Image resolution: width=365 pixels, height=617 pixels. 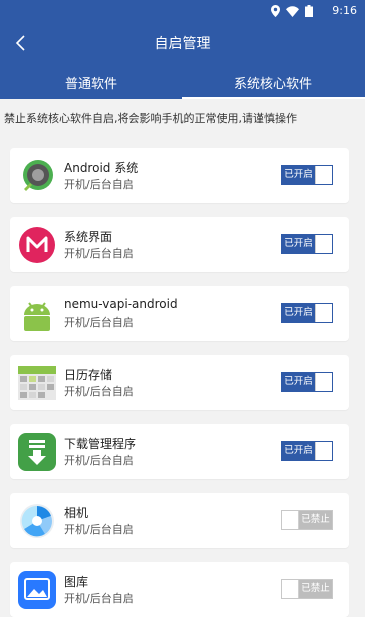 What do you see at coordinates (37, 590) in the screenshot?
I see `gallery-icon` at bounding box center [37, 590].